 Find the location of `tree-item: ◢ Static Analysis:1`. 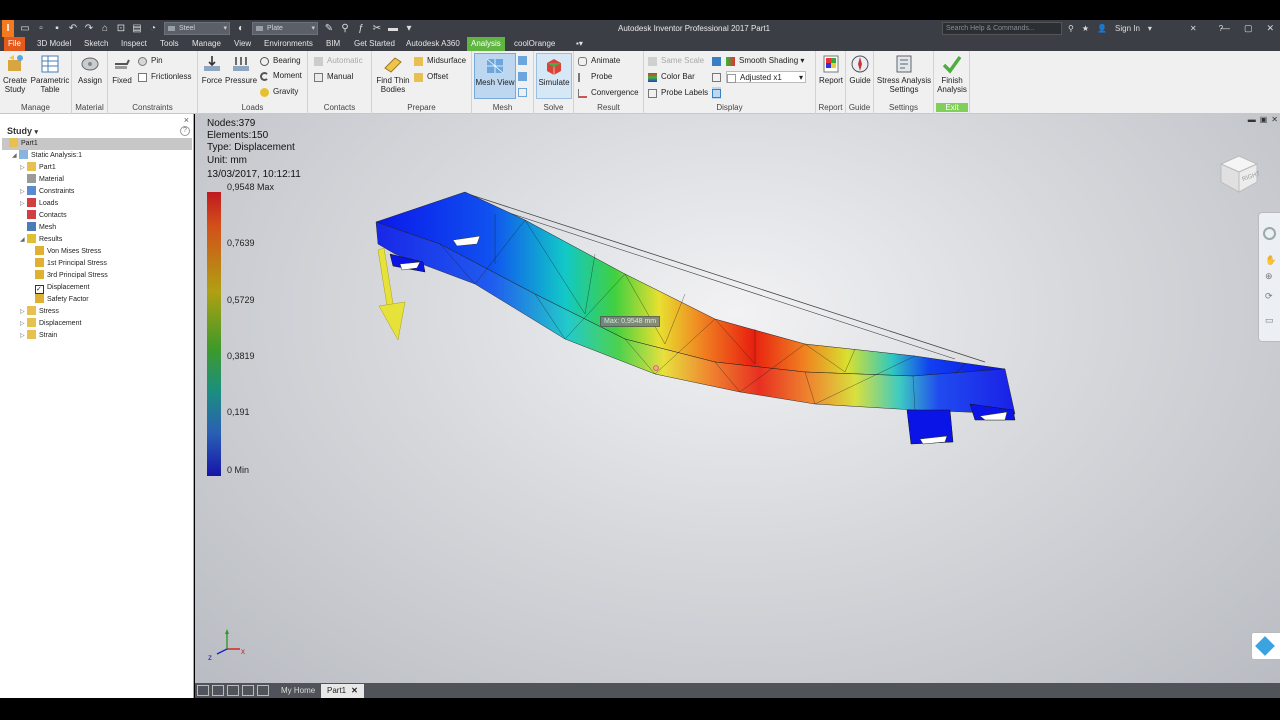

tree-item: ◢ Static Analysis:1 is located at coordinates (47, 156).